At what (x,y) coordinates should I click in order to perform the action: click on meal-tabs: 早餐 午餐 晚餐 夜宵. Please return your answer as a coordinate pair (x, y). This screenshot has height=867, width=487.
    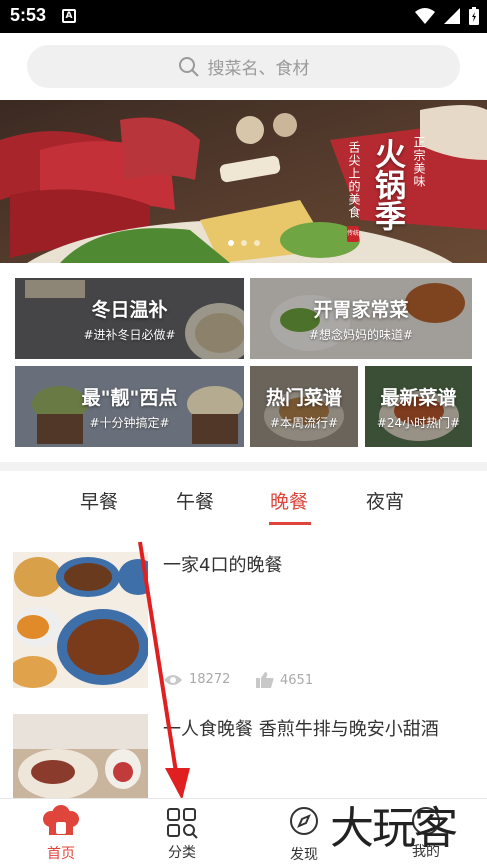
    Looking at the image, I should click on (243, 500).